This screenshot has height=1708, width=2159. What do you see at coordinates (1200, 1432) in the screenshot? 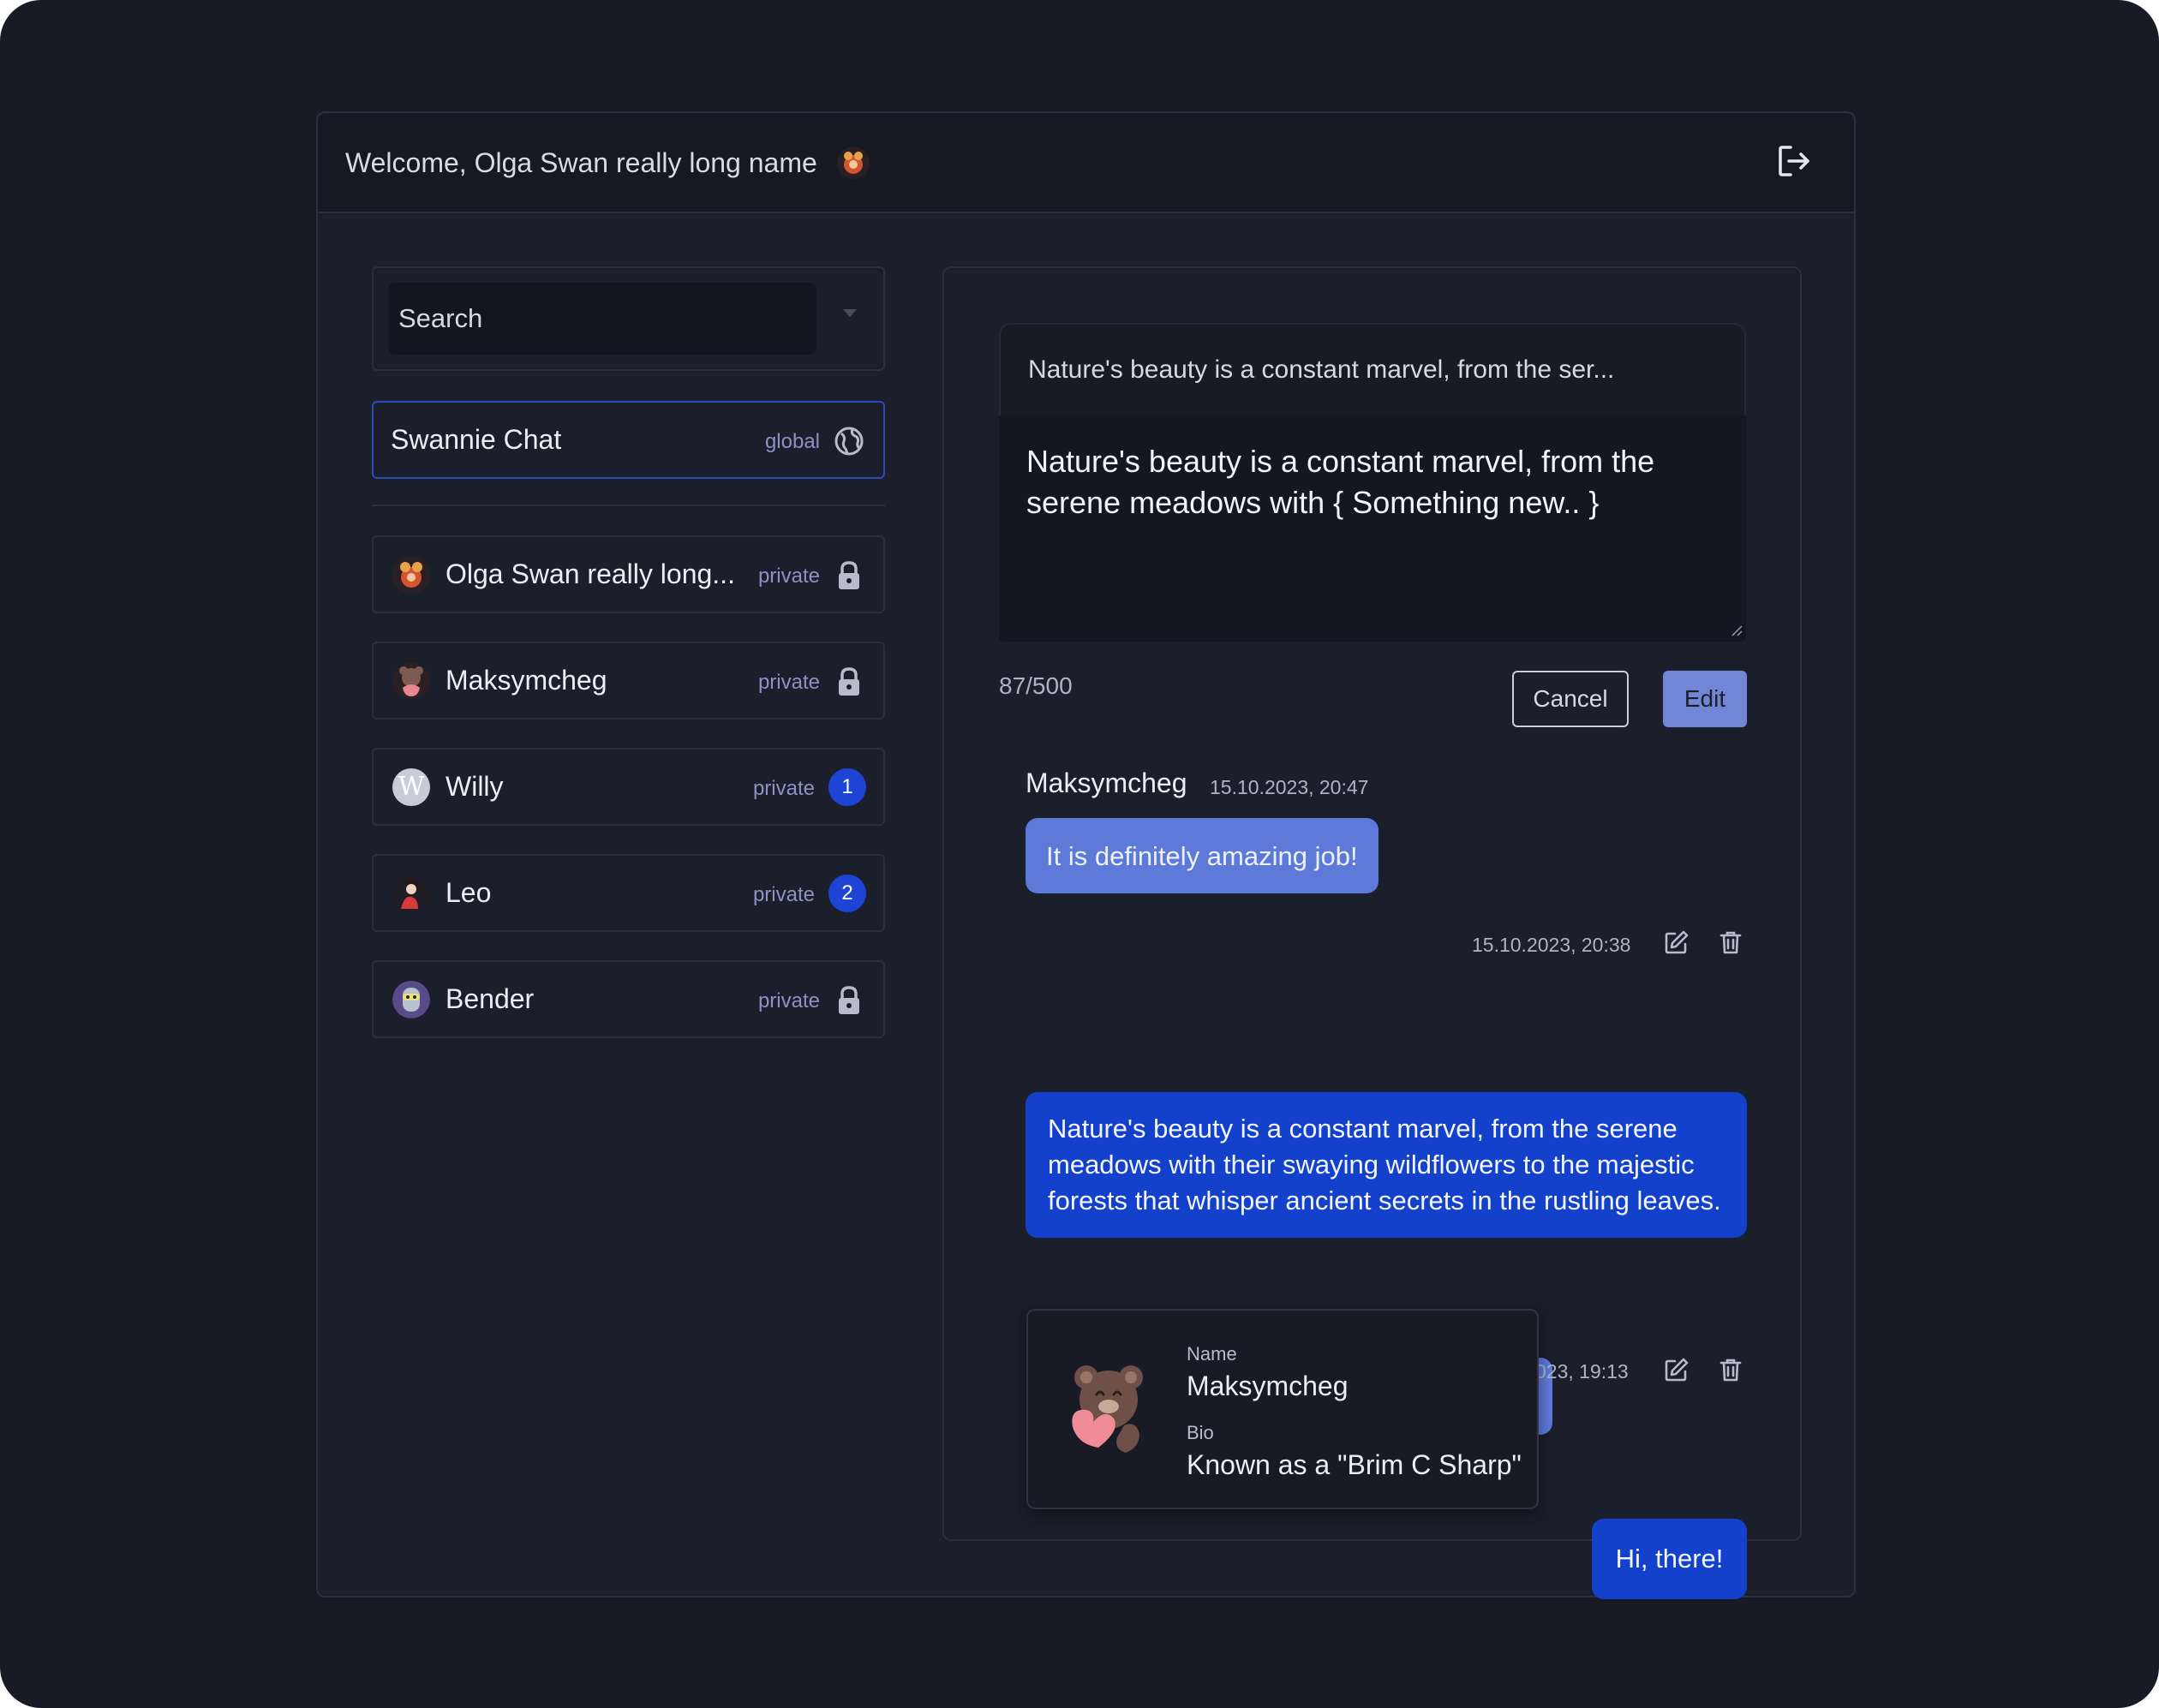
I see `profile-bio-label: Bio` at bounding box center [1200, 1432].